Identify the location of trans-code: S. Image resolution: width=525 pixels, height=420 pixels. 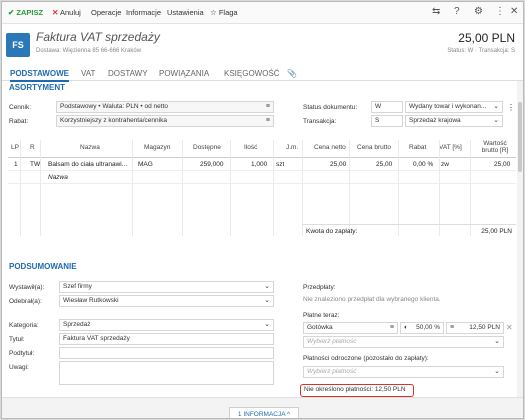
(377, 120).